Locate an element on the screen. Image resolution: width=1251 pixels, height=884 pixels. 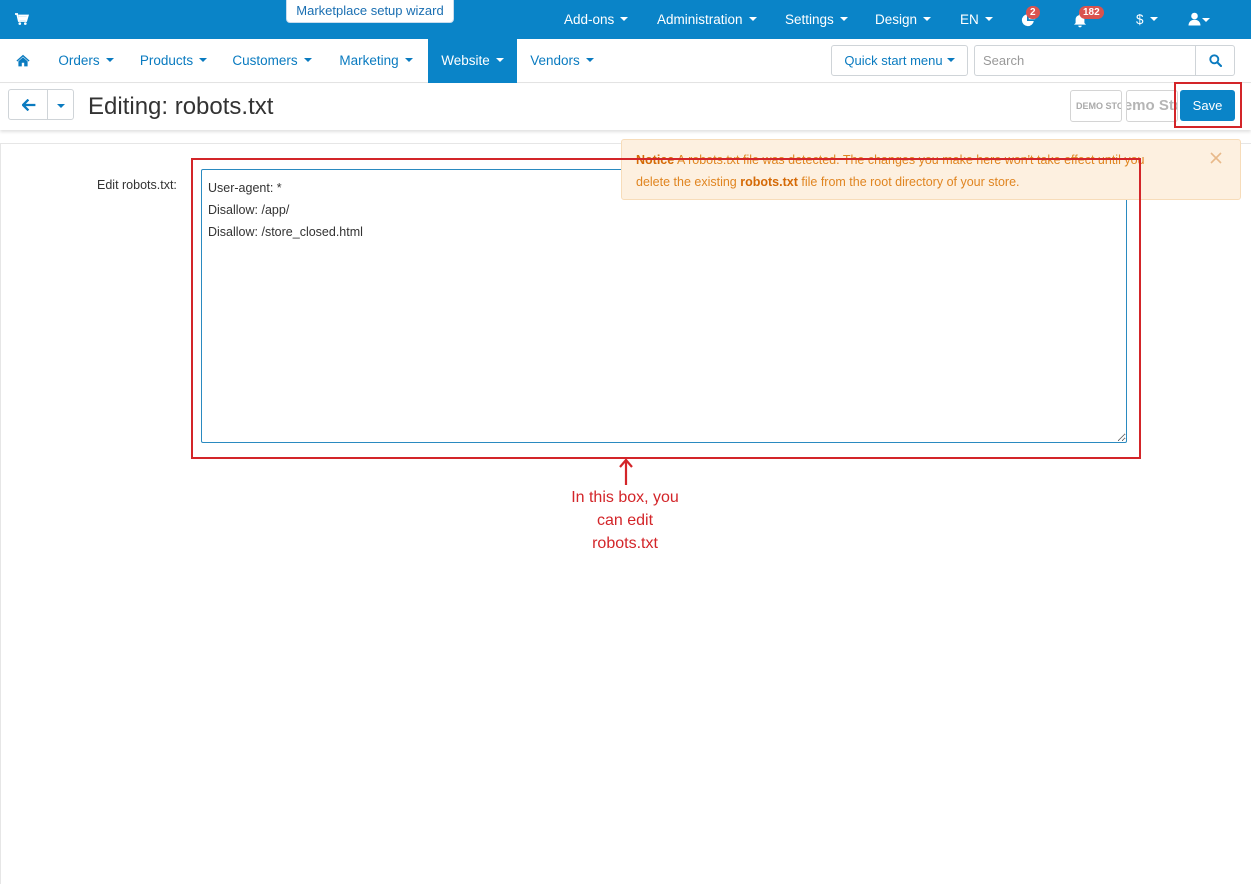
nav-products-label: Products is located at coordinates (166, 60).